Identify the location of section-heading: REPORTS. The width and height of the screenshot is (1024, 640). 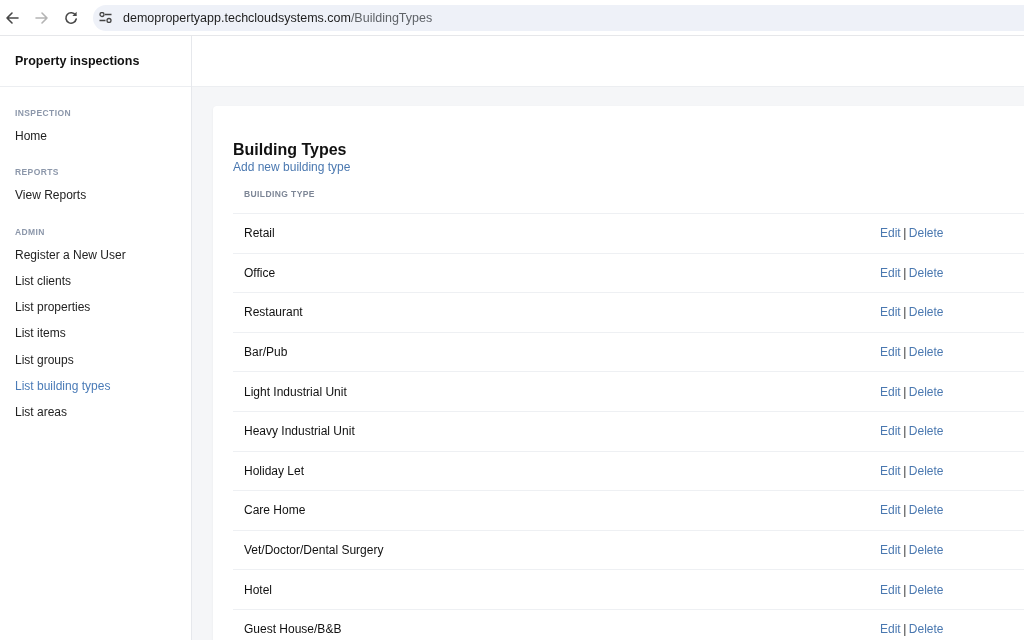
(37, 173).